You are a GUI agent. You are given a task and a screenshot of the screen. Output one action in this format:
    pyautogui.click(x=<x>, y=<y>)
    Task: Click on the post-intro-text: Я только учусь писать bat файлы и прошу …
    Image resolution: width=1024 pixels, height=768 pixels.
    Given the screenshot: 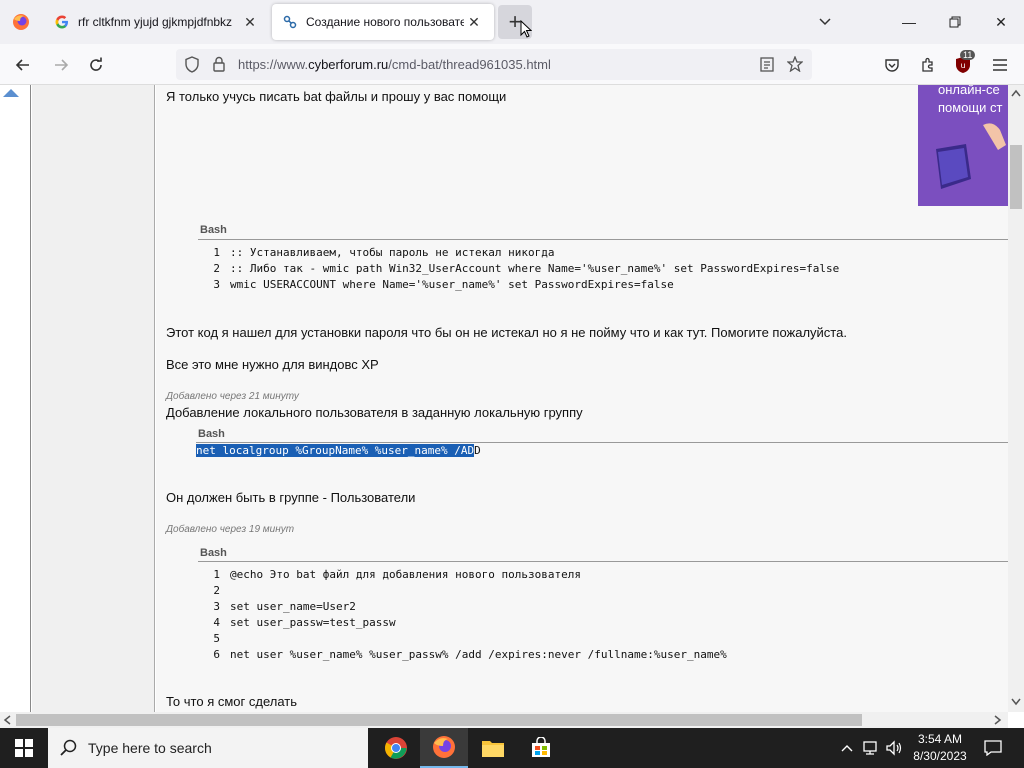 What is the action you would take?
    pyautogui.click(x=336, y=96)
    